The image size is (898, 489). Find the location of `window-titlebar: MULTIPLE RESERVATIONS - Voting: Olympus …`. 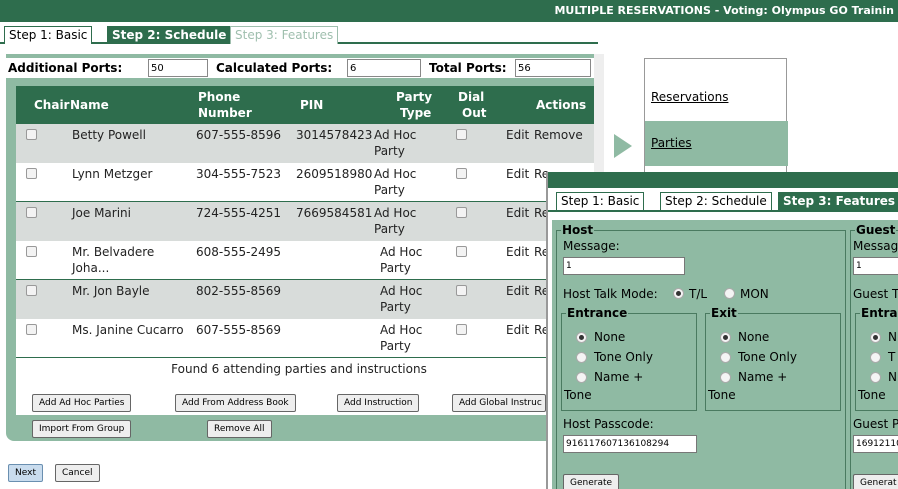

window-titlebar: MULTIPLE RESERVATIONS - Voting: Olympus … is located at coordinates (449, 11).